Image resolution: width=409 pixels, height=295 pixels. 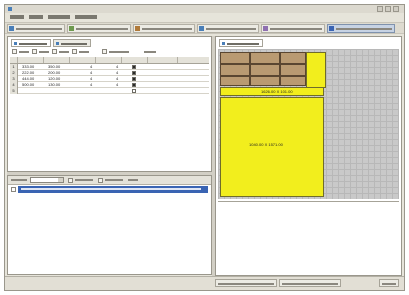 I want to click on tab-layout-view, so click(x=241, y=43).